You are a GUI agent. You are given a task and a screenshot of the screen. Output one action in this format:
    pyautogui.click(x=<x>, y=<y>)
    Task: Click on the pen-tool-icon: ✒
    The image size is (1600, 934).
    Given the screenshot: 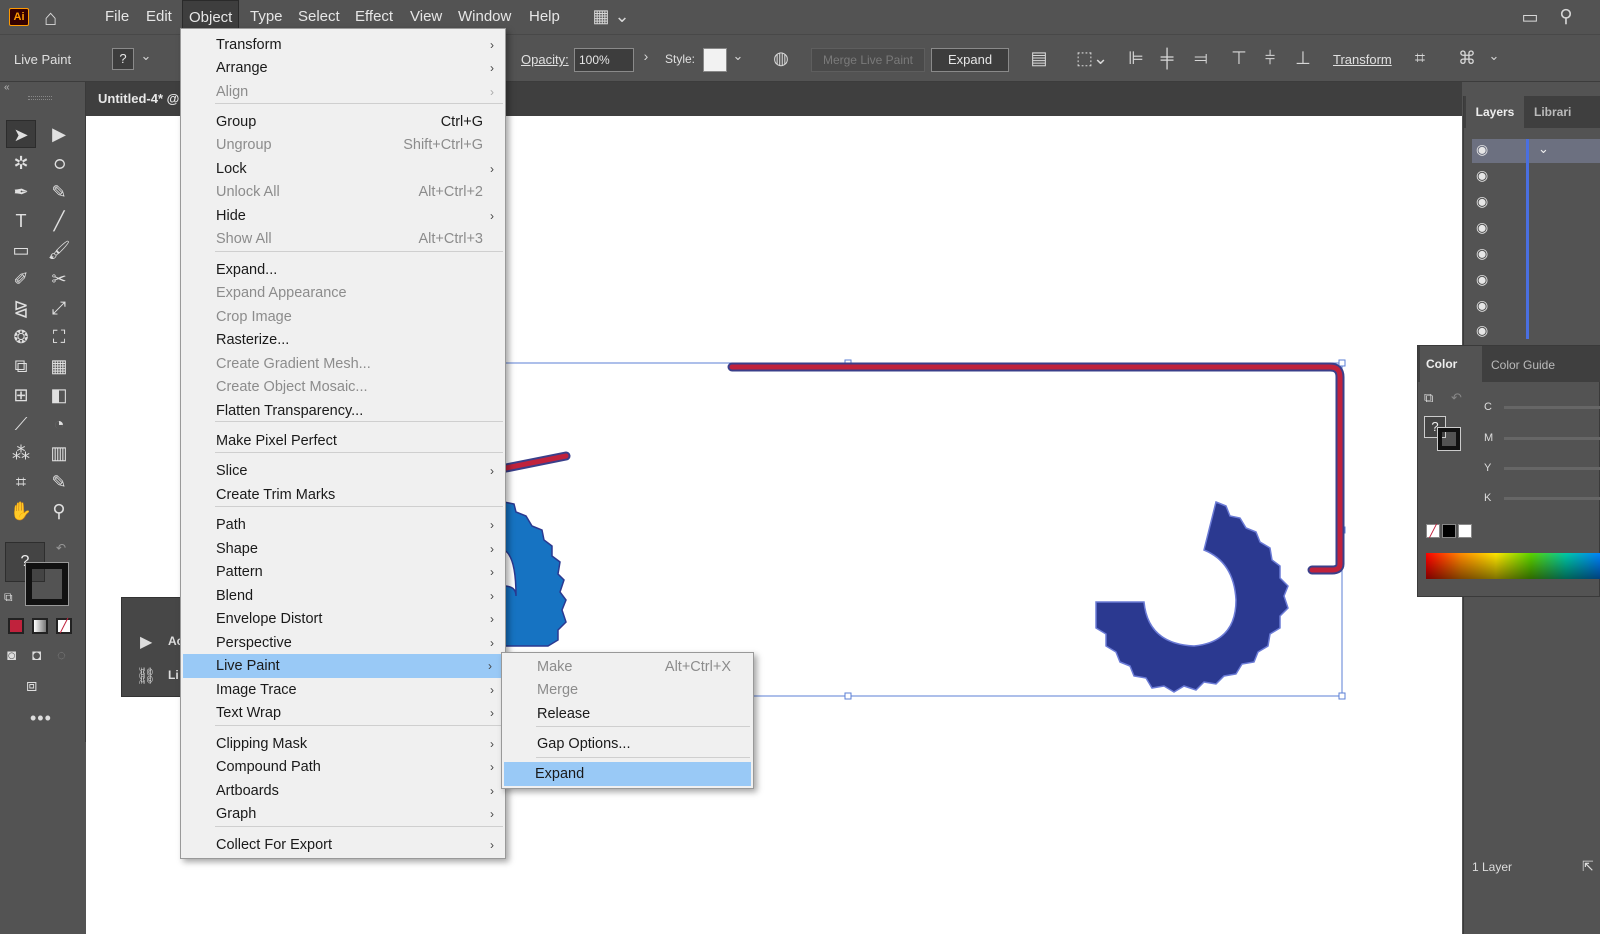 What is the action you would take?
    pyautogui.click(x=21, y=192)
    